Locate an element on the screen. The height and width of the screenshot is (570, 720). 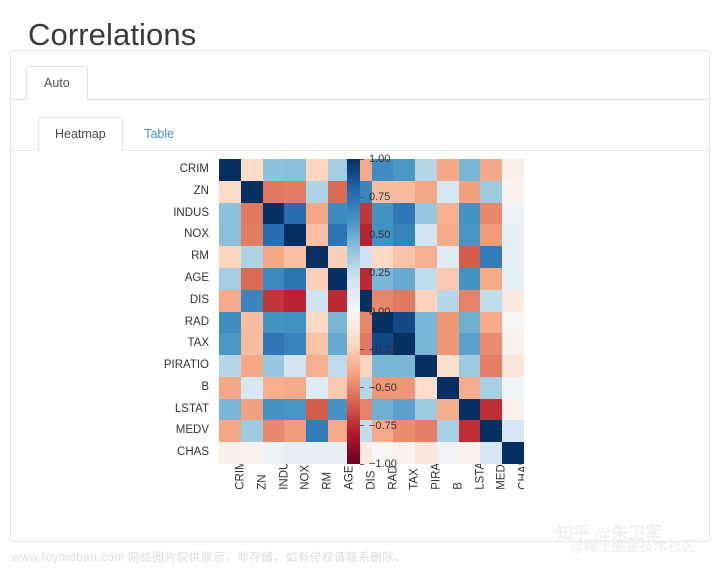
colorbar-tick: −0.75 is located at coordinates (378, 426).